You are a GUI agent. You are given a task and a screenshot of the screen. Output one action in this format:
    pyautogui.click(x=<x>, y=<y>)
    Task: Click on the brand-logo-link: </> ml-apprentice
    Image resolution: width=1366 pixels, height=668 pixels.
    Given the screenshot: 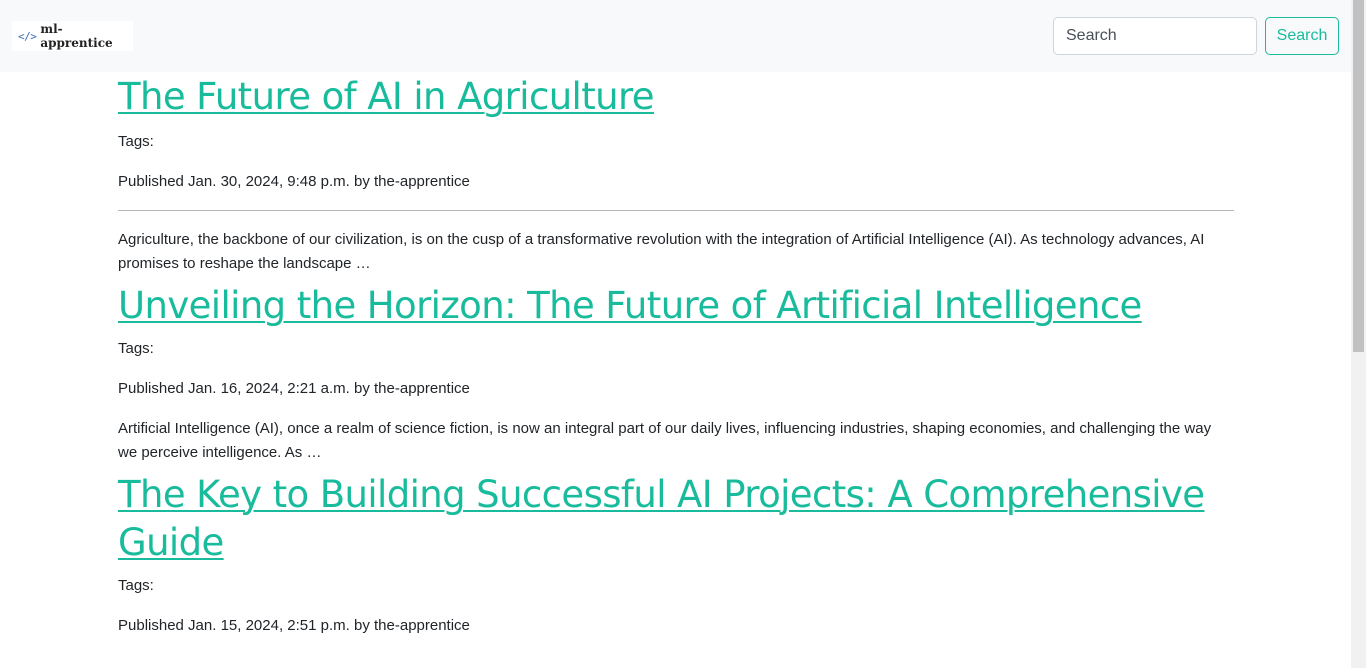 What is the action you would take?
    pyautogui.click(x=72, y=36)
    